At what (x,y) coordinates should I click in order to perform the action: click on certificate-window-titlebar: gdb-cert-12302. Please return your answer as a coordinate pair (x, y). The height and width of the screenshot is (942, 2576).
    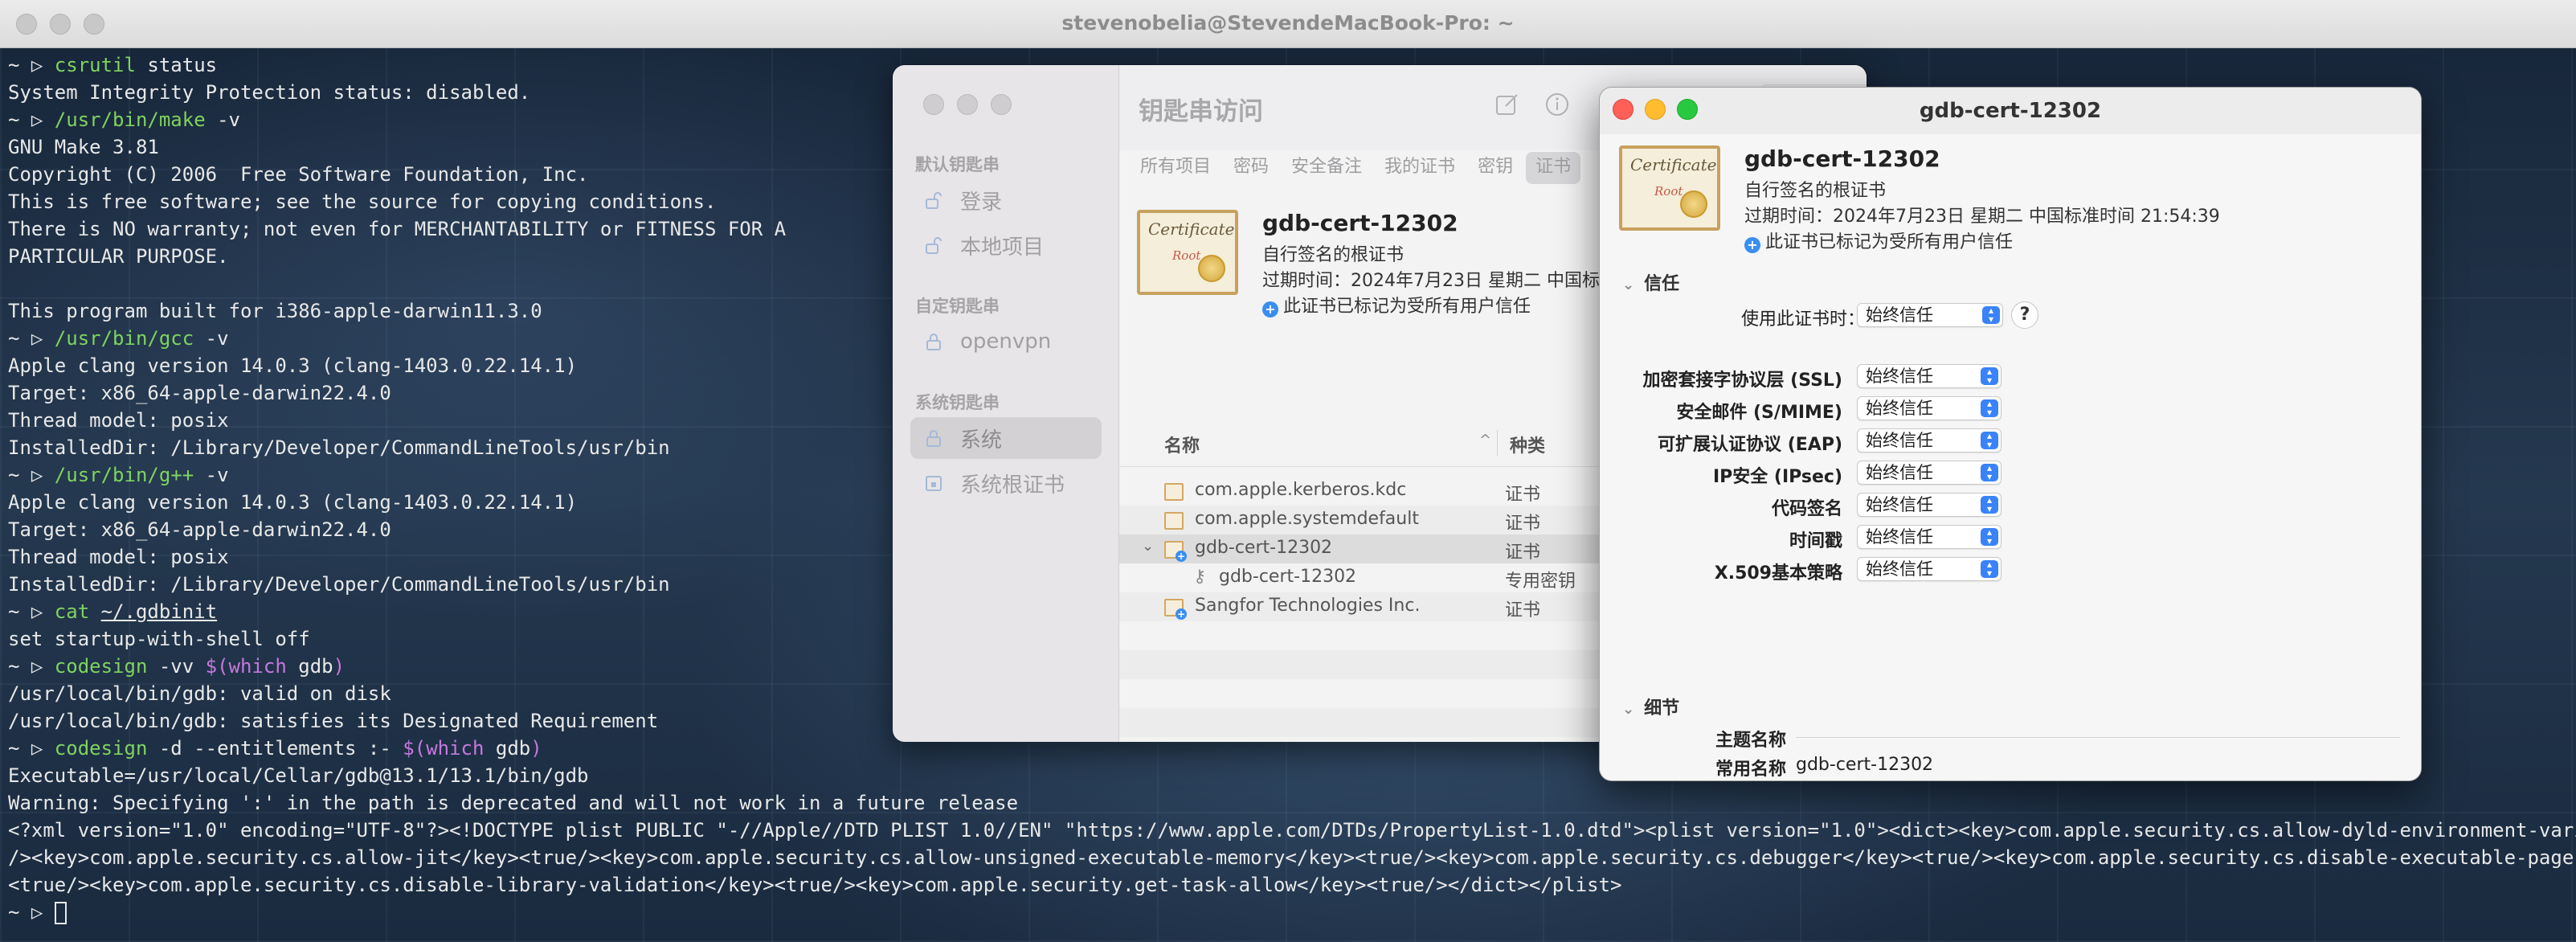
    Looking at the image, I should click on (2010, 111).